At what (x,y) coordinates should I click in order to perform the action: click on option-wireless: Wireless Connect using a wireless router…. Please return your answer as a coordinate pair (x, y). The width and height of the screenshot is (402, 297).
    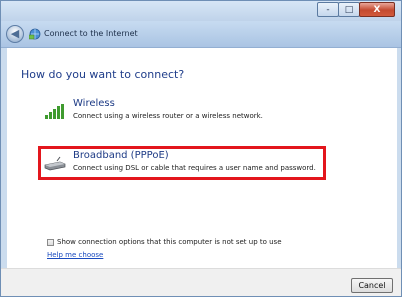
    Looking at the image, I should click on (194, 113).